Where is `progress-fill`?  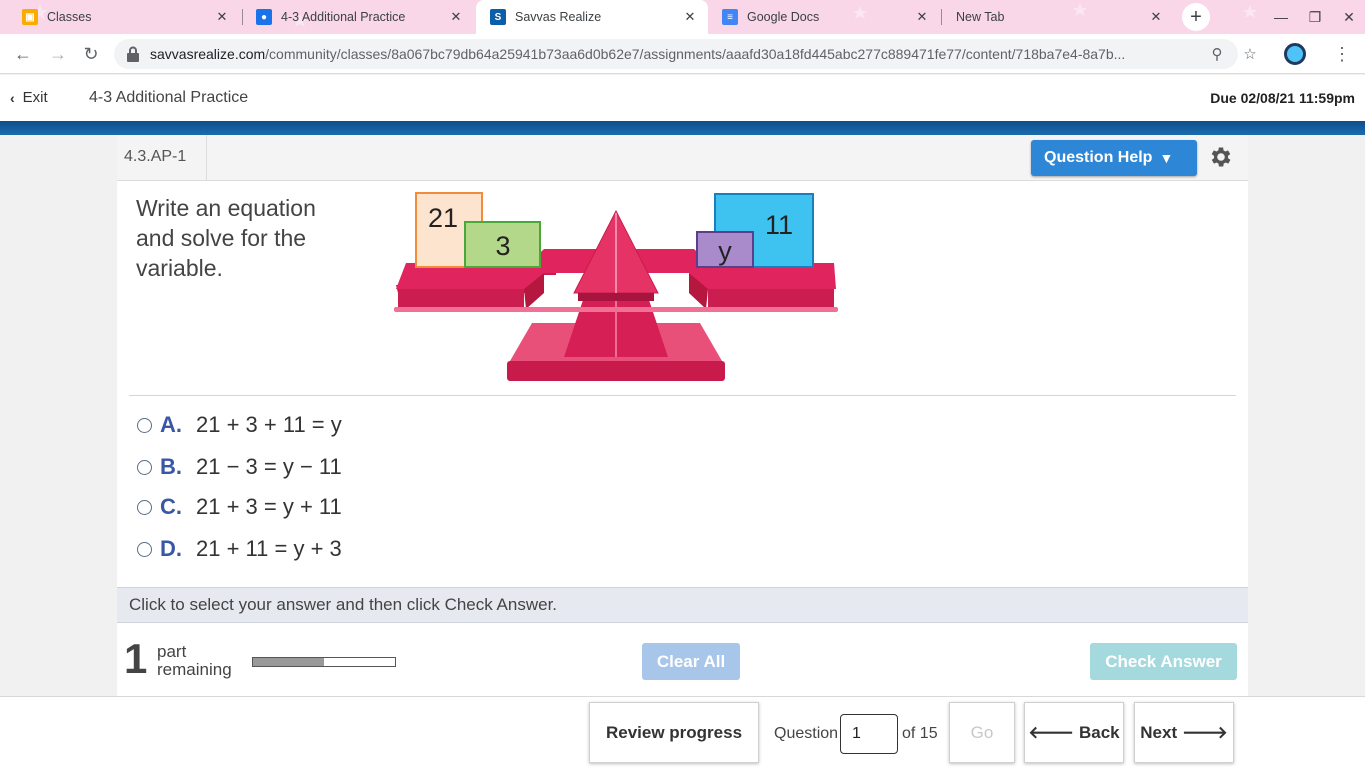
progress-fill is located at coordinates (288, 662).